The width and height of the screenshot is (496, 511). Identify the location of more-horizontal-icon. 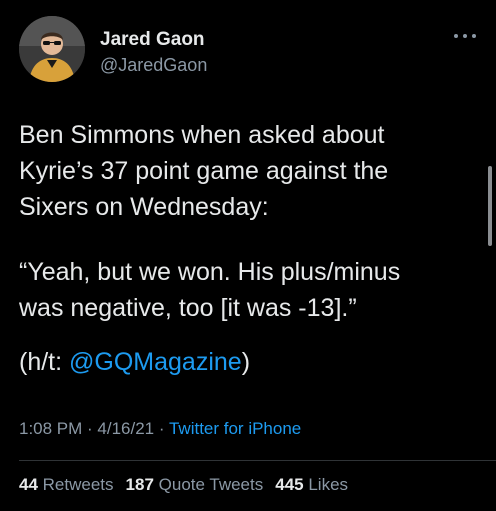
(465, 36).